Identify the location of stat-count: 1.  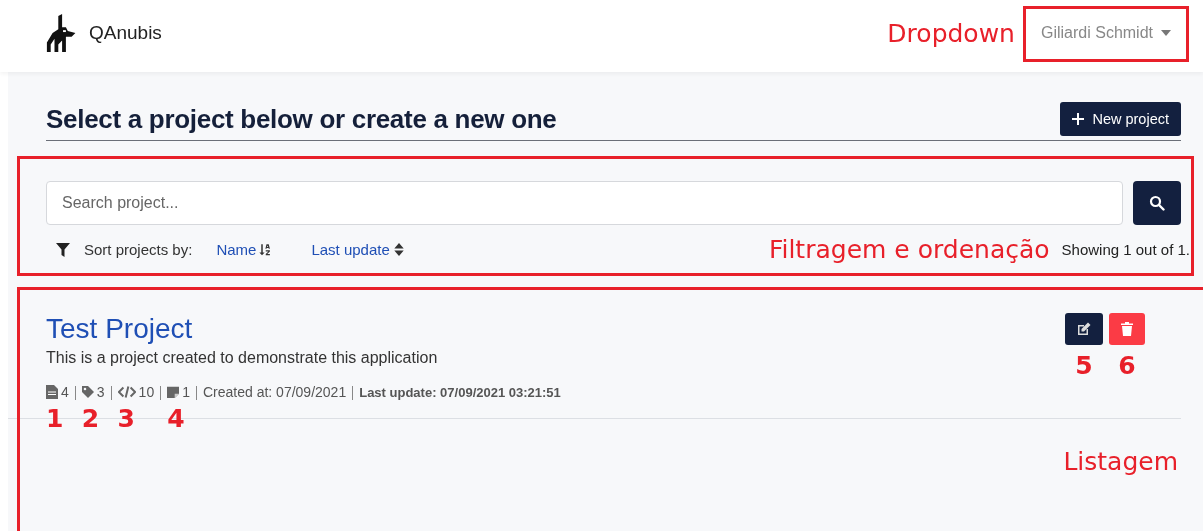
(178, 392).